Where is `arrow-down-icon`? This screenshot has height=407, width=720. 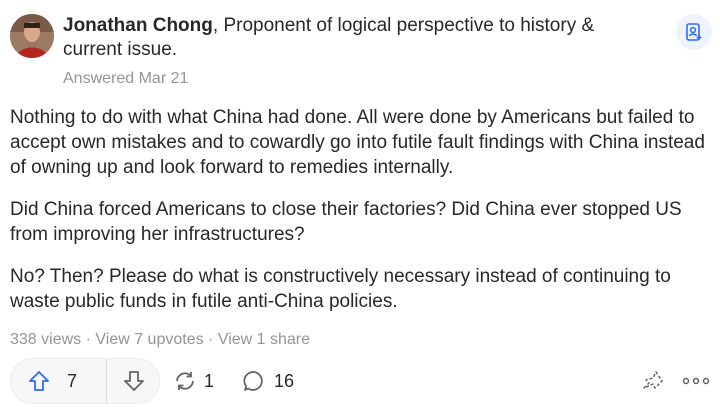 arrow-down-icon is located at coordinates (134, 381).